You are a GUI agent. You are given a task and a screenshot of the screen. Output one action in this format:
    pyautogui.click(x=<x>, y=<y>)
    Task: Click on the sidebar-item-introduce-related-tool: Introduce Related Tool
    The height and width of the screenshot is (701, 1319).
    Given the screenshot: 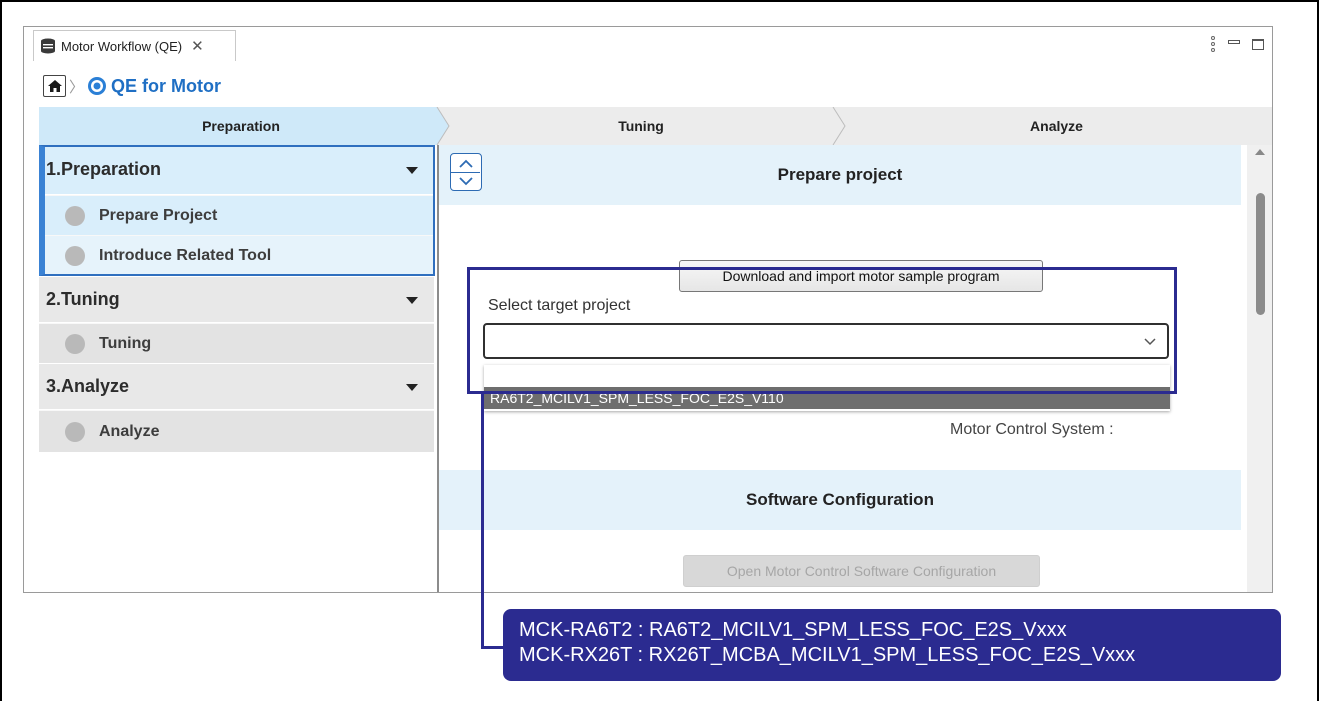 What is the action you would take?
    pyautogui.click(x=236, y=255)
    